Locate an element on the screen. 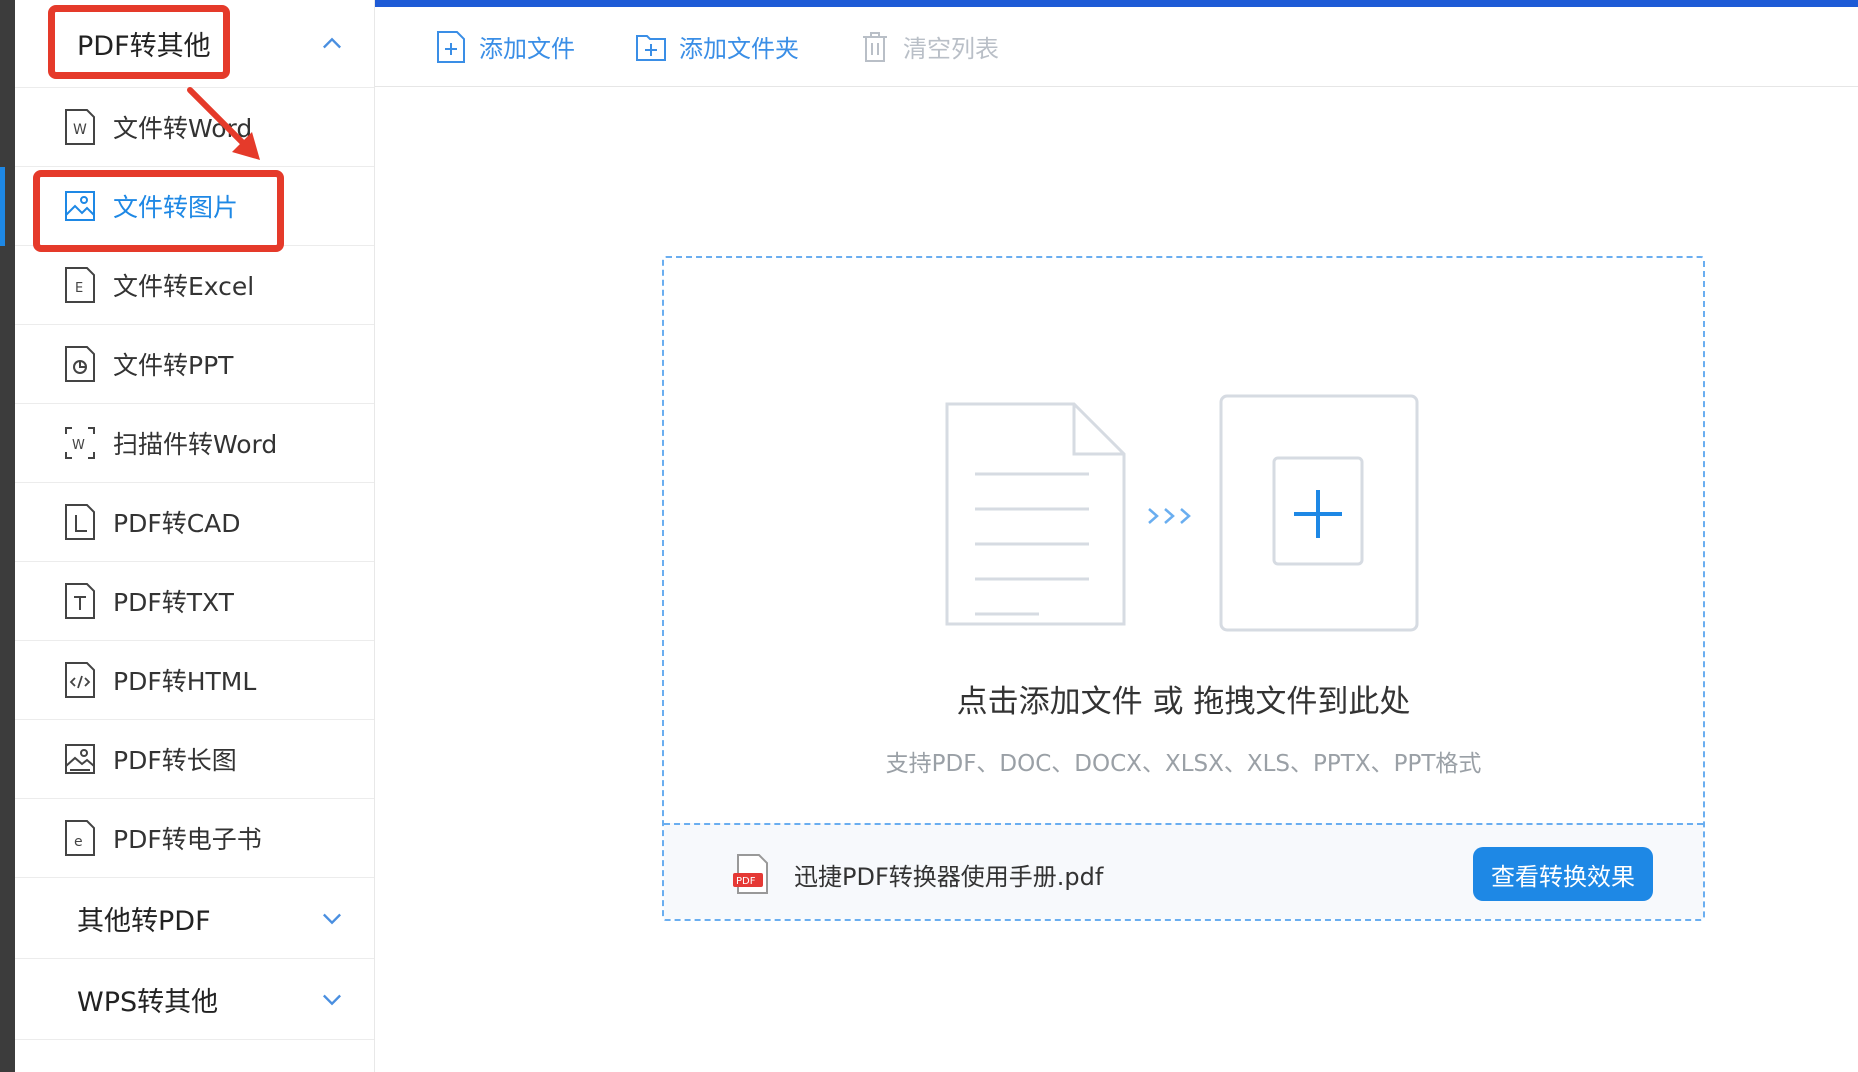 The width and height of the screenshot is (1858, 1072). sidebar-item-label: 文件转图片 is located at coordinates (176, 207).